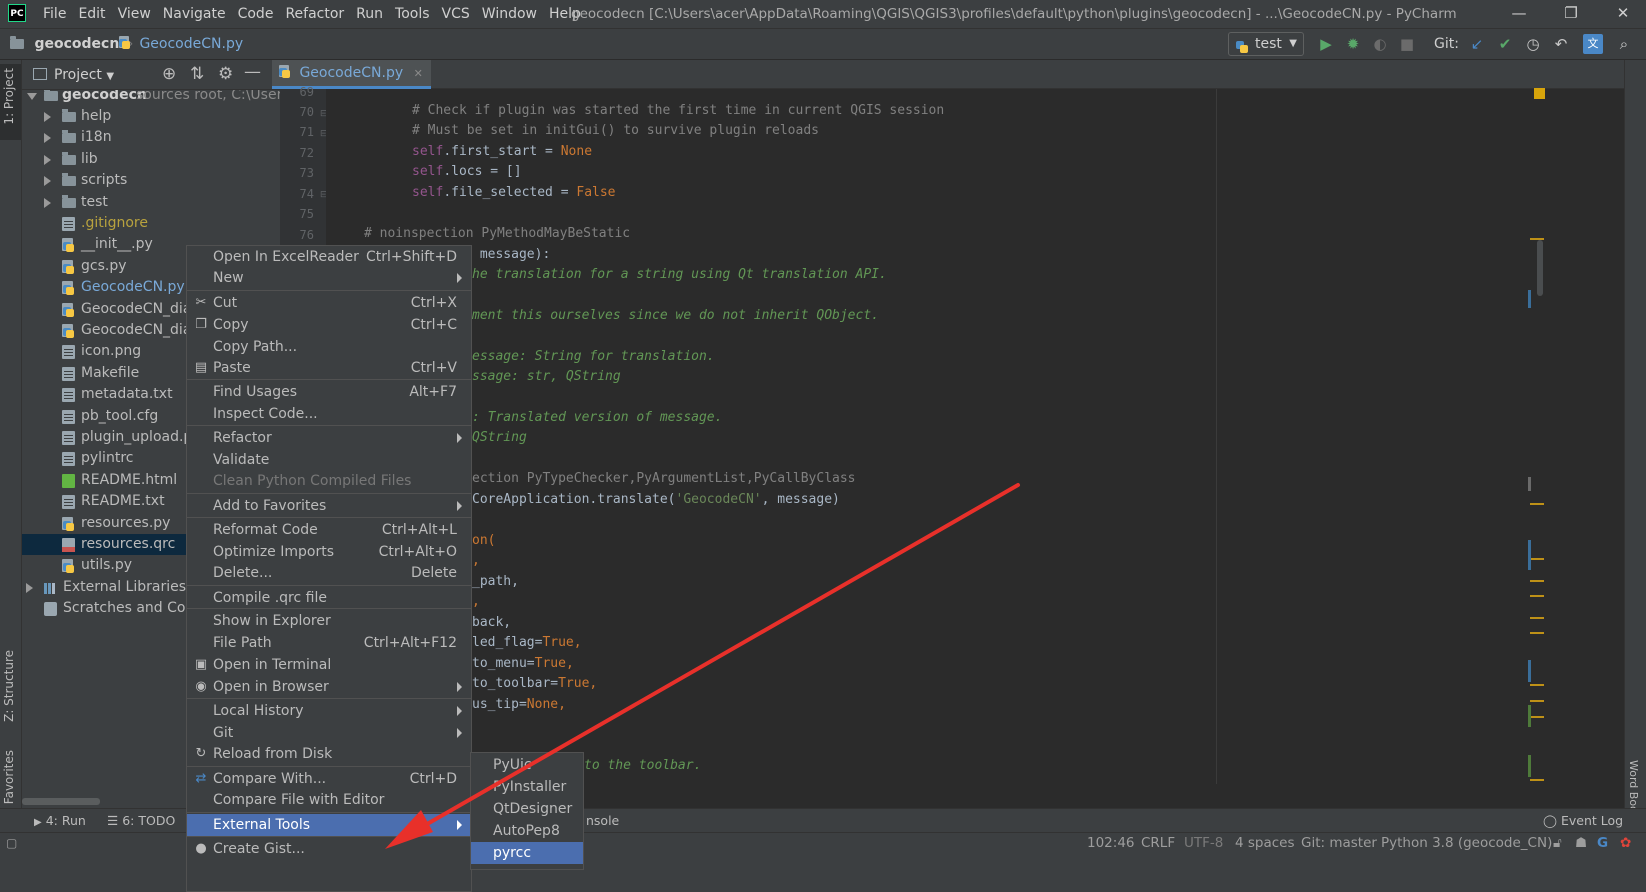 The width and height of the screenshot is (1646, 892). What do you see at coordinates (329, 687) in the screenshot?
I see `menu-item-open-in-browser: ◉ Open in Browser` at bounding box center [329, 687].